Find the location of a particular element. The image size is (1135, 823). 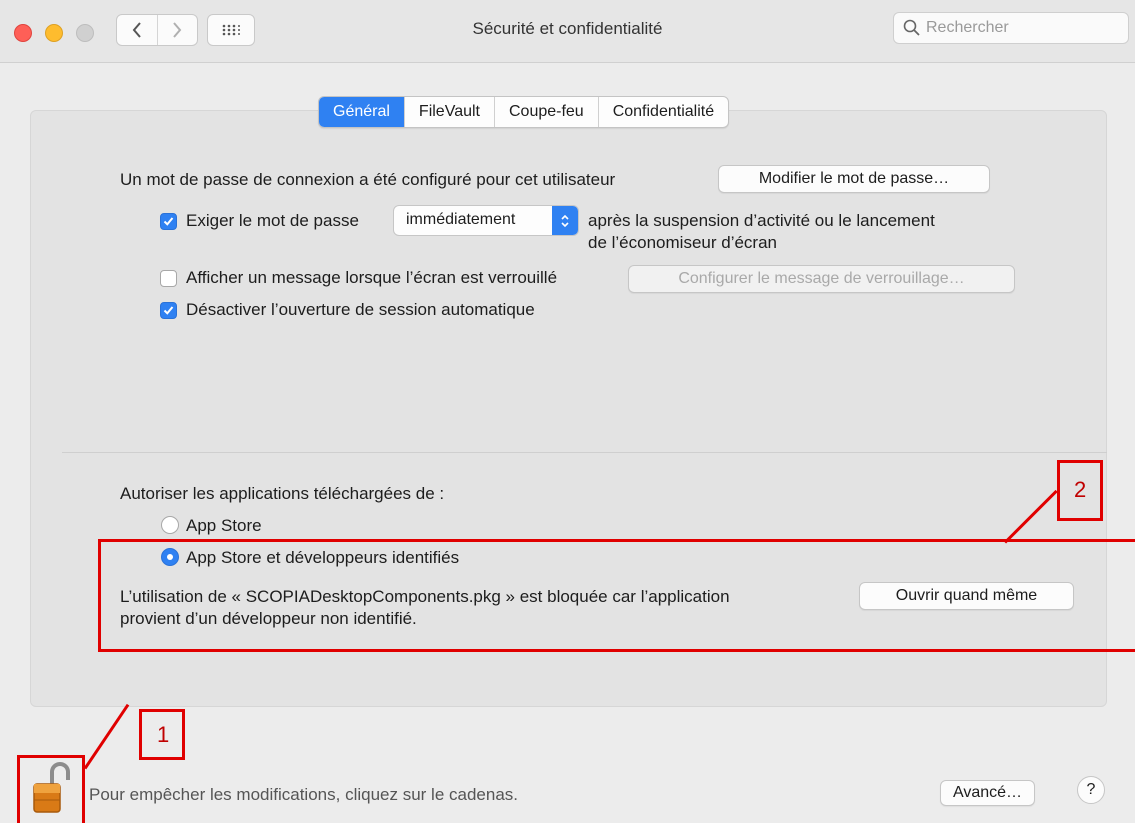

search-icon is located at coordinates (911, 27).